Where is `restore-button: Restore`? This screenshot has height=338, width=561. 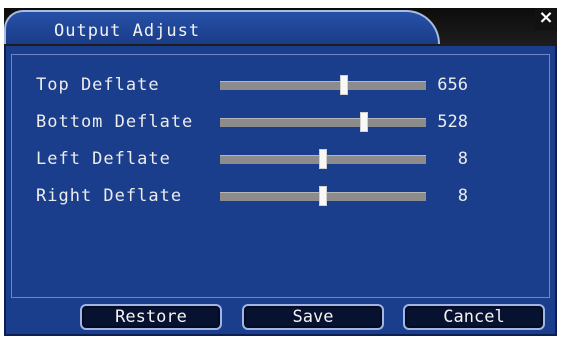
restore-button: Restore is located at coordinates (151, 317).